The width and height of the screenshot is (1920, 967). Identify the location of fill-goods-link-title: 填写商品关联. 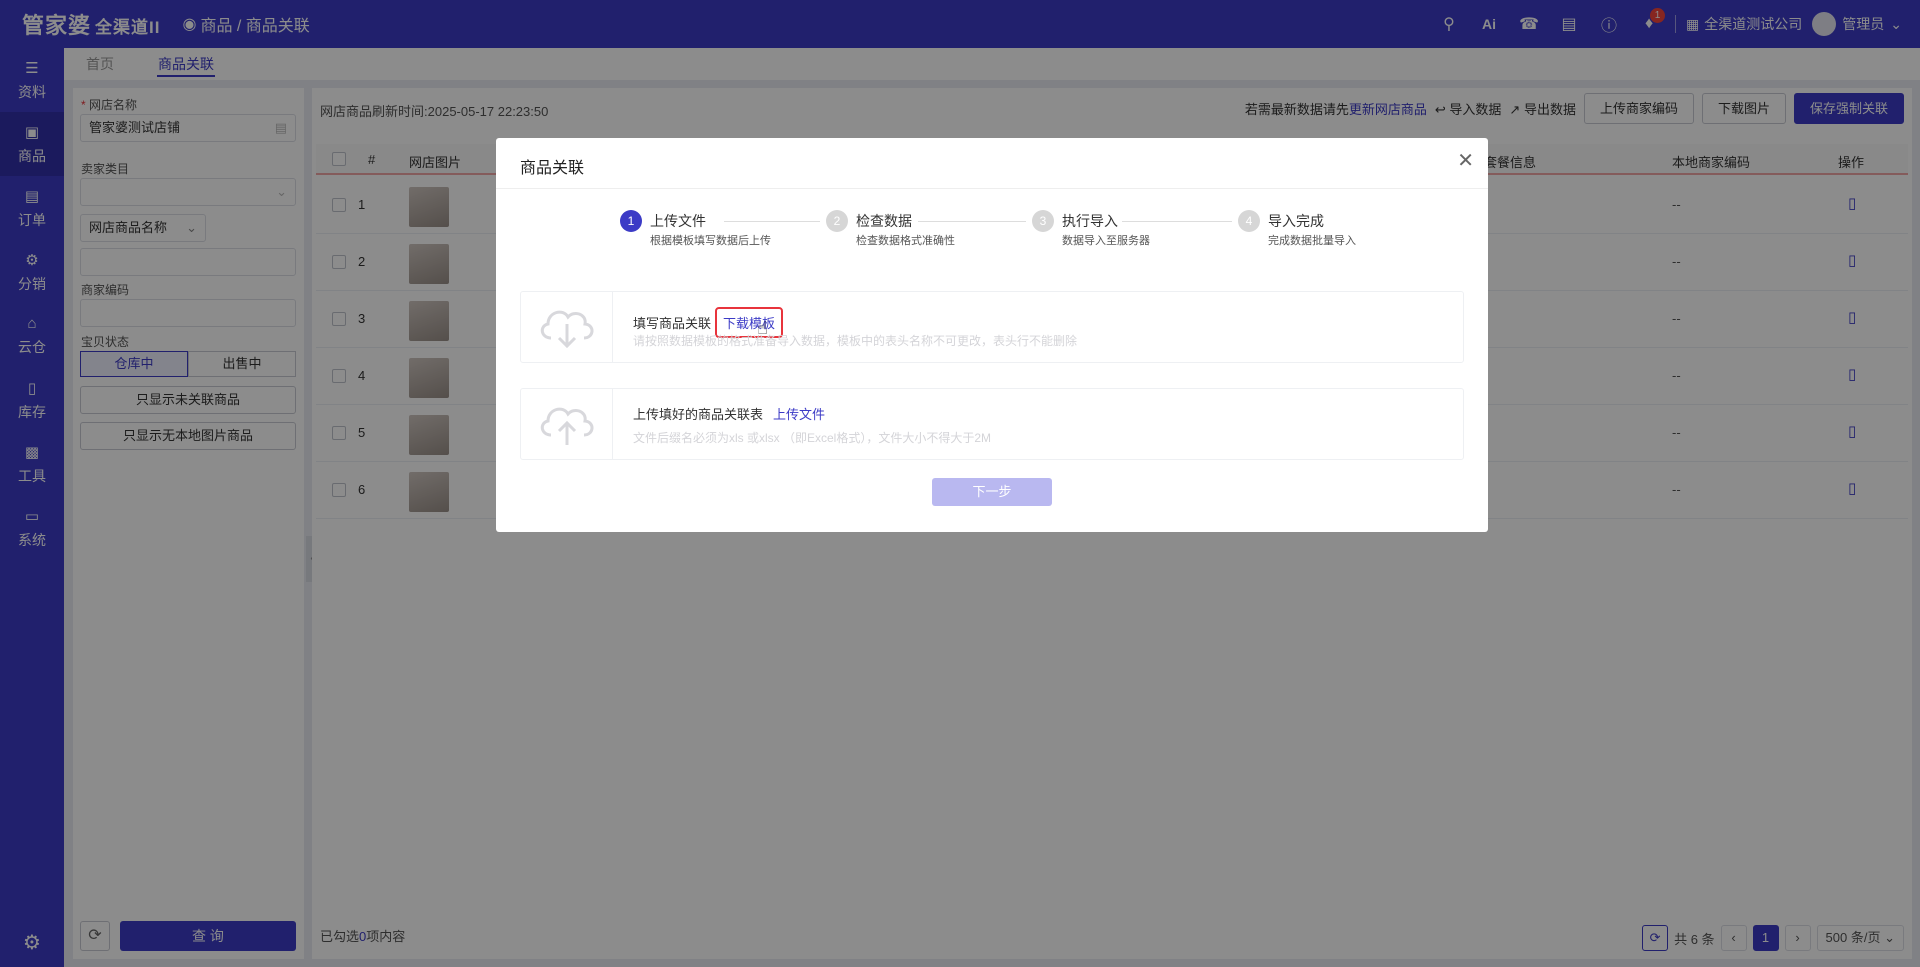
(672, 323).